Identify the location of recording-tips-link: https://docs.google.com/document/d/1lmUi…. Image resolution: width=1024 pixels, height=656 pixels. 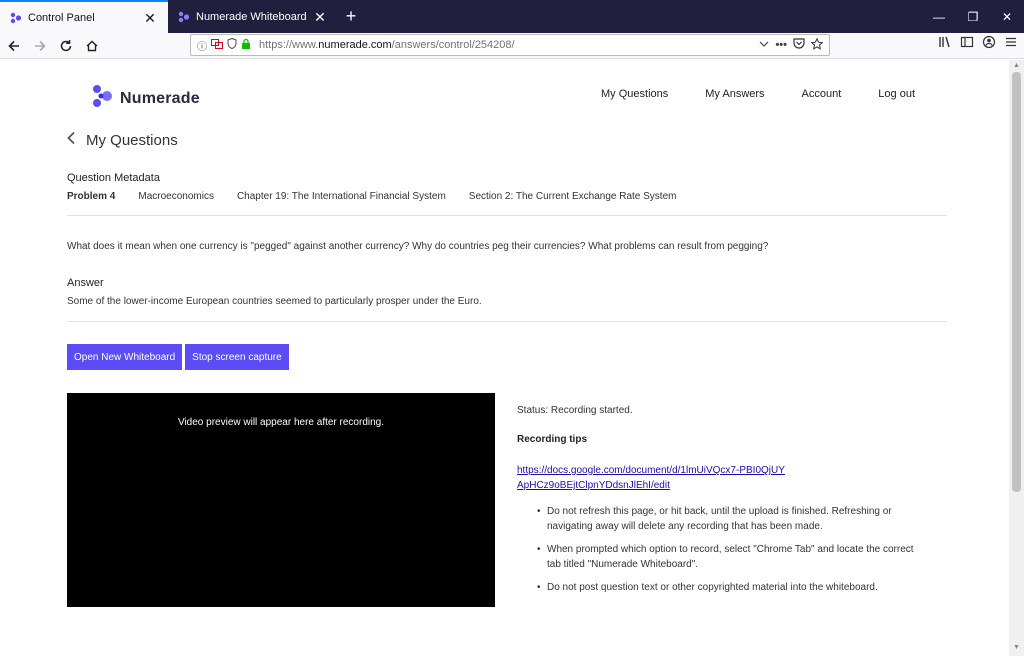
(652, 478).